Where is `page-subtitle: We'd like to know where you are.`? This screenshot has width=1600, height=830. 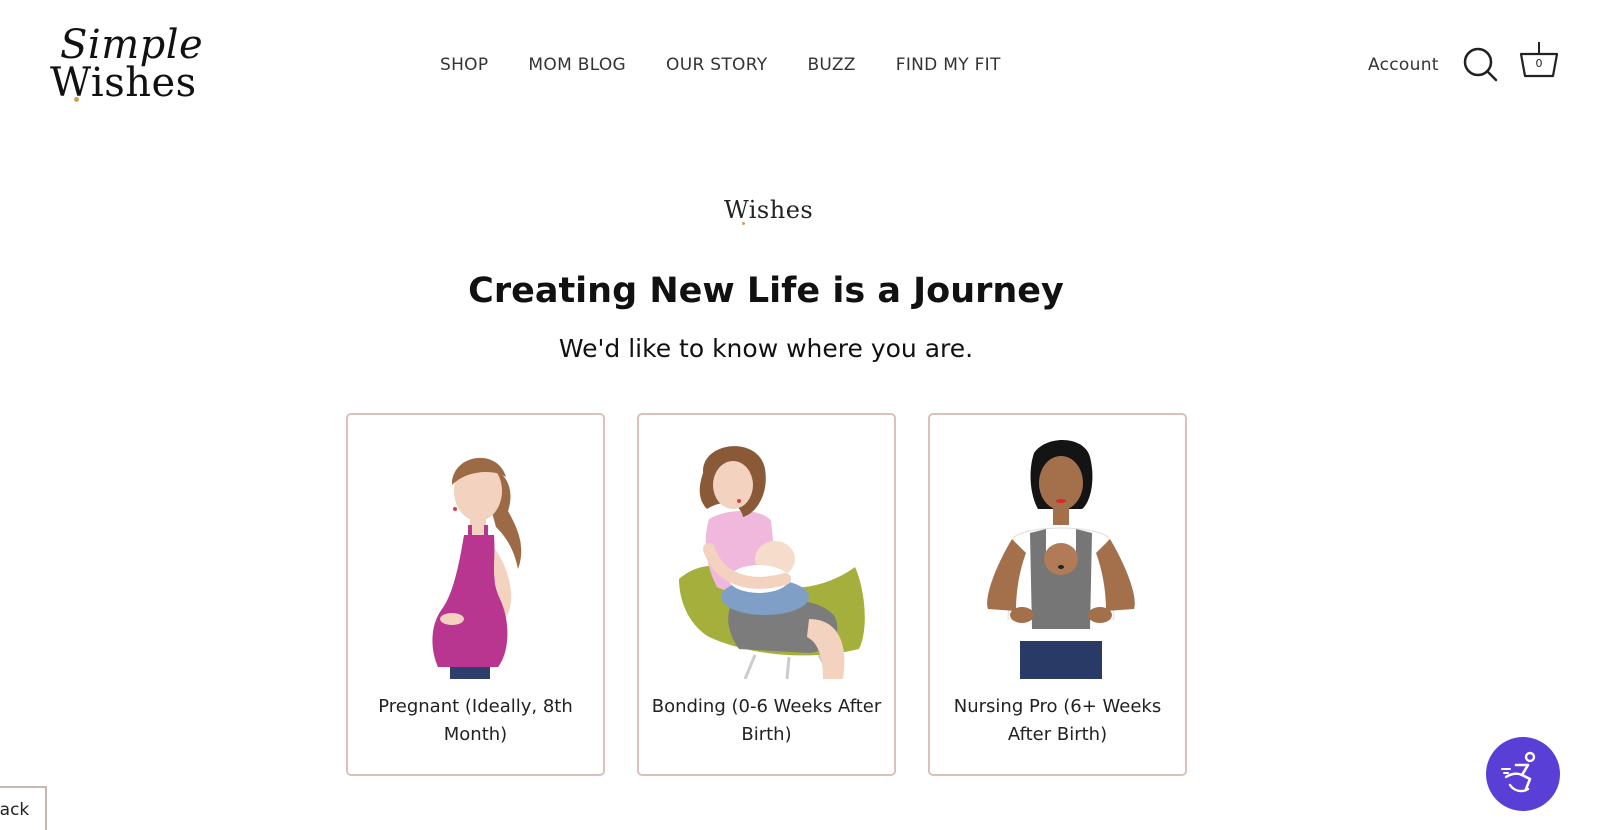
page-subtitle: We'd like to know where you are. is located at coordinates (766, 348).